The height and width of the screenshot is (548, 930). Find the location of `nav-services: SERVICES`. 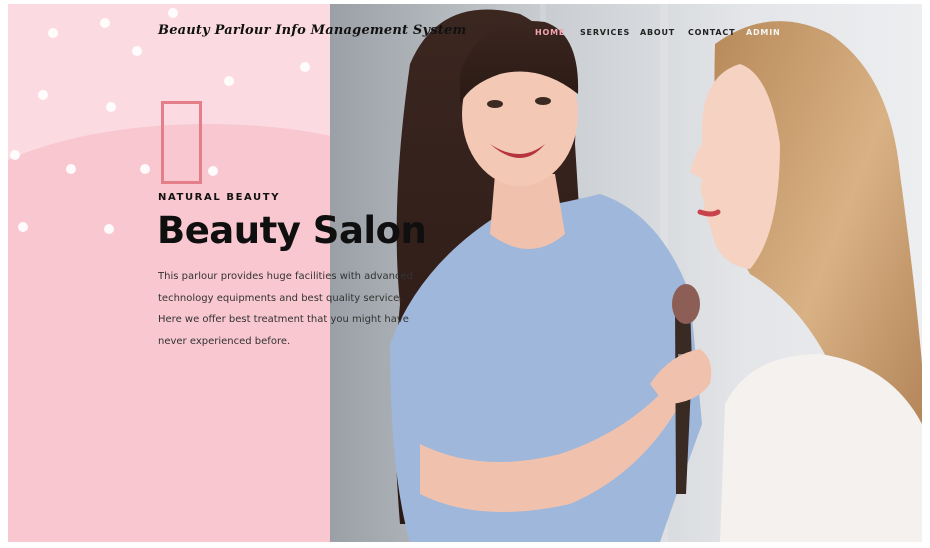

nav-services: SERVICES is located at coordinates (605, 32).